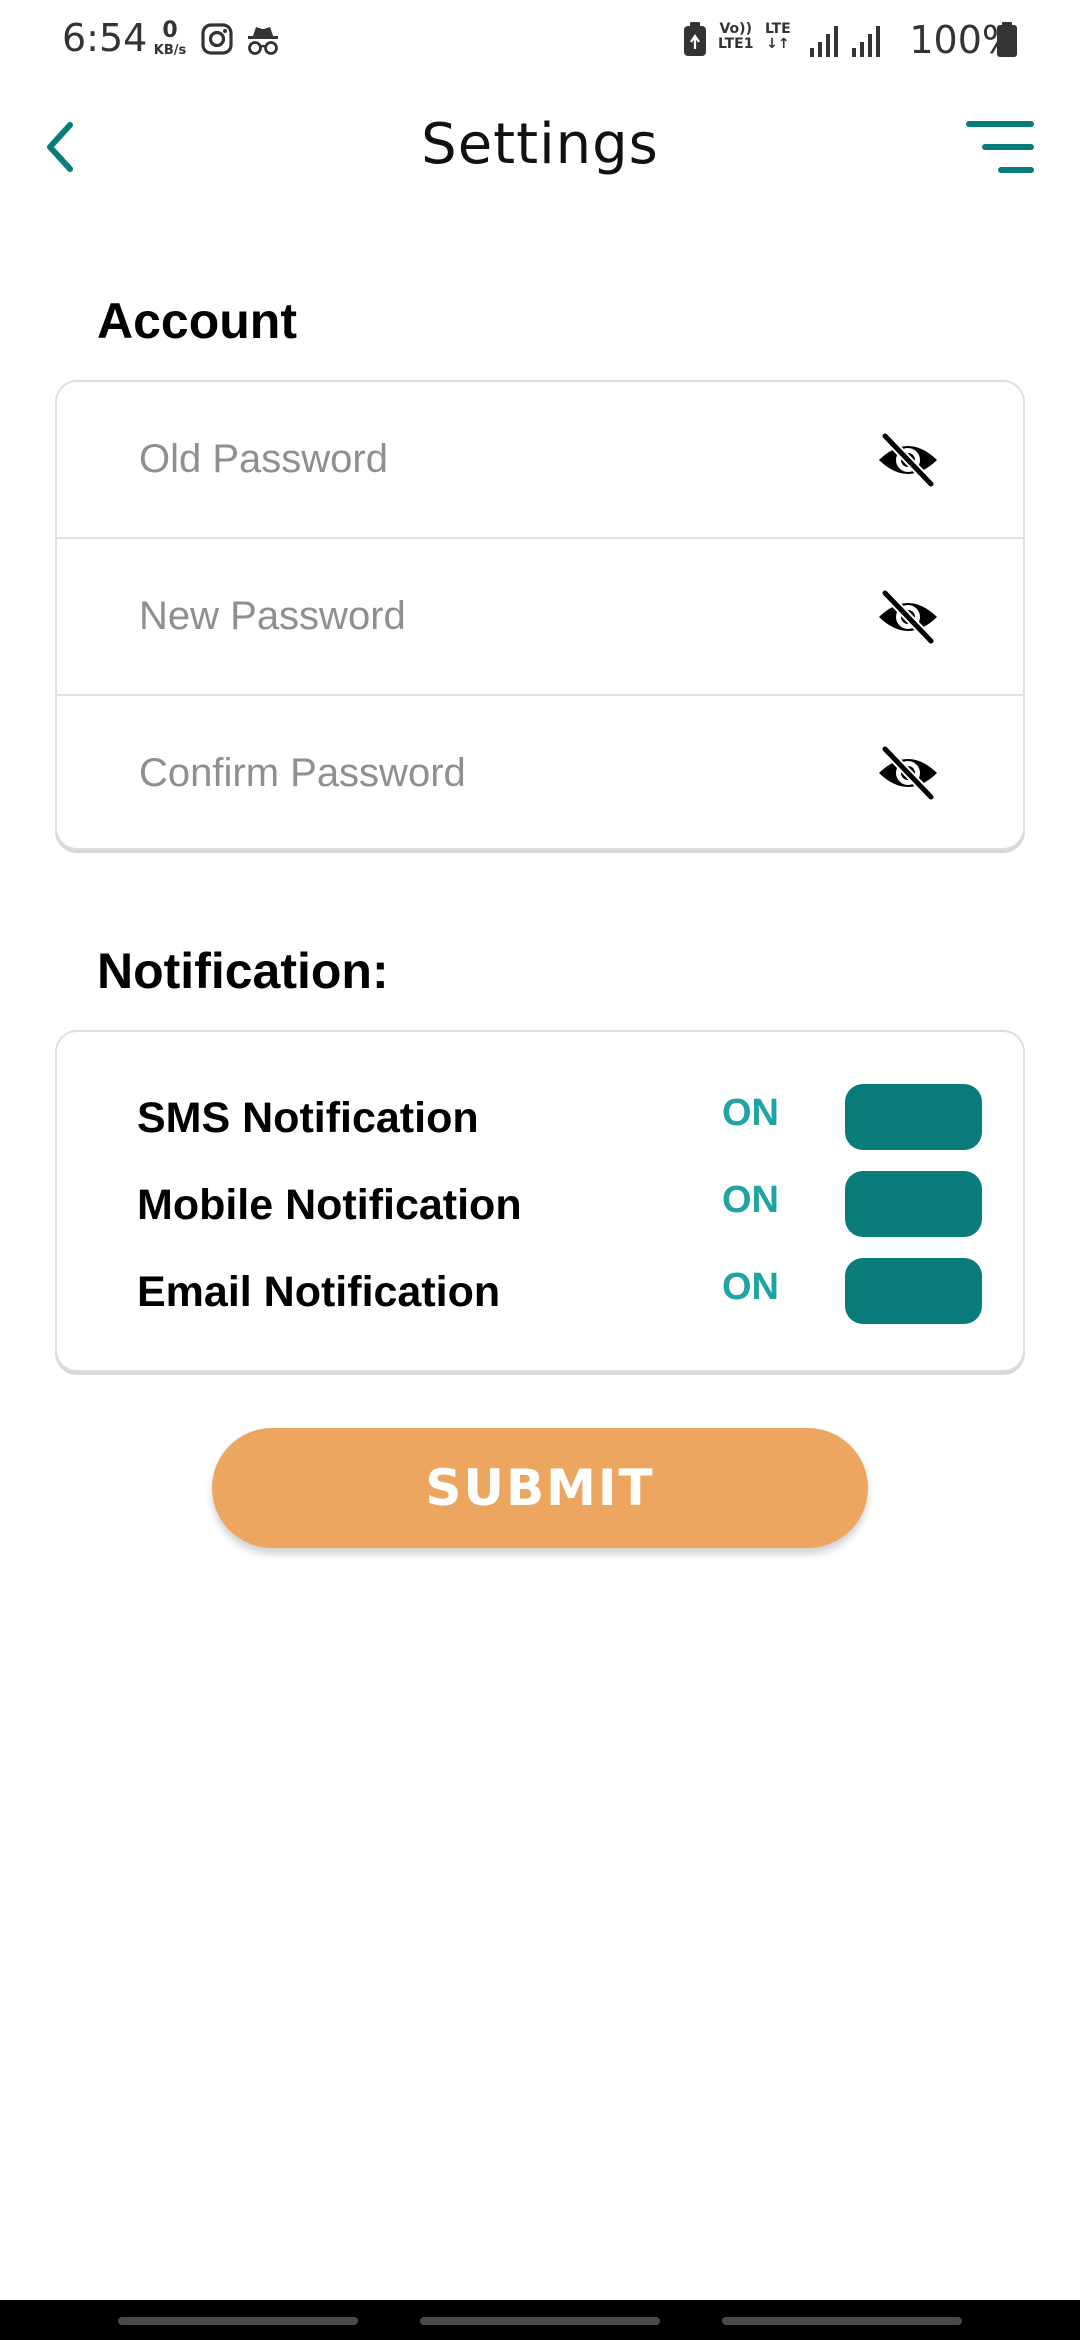 The width and height of the screenshot is (1080, 2340). I want to click on menu-button, so click(1000, 147).